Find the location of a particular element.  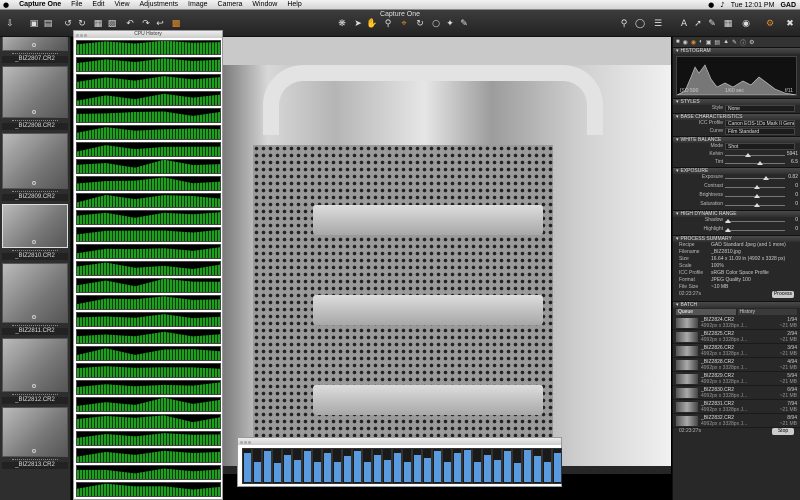

tools-icon: ✖ is located at coordinates (790, 24).